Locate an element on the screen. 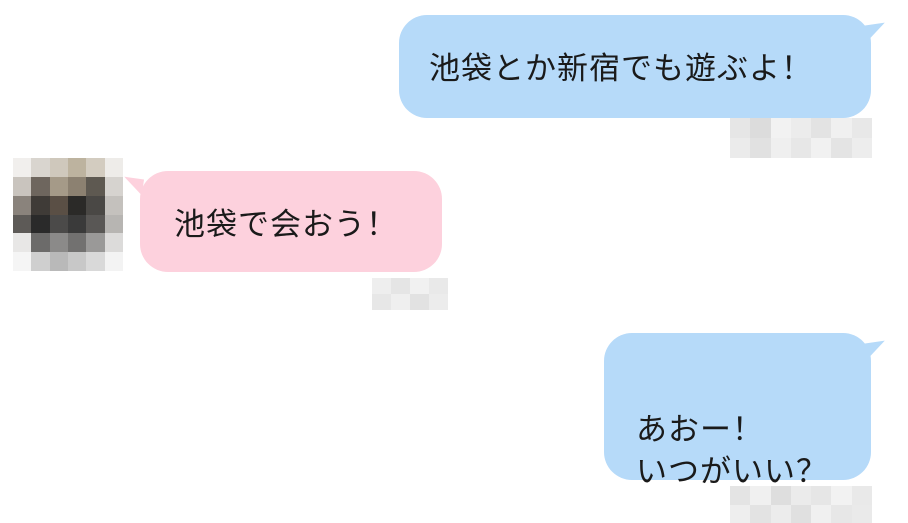 The image size is (908, 523). sent-message-bubble: 池袋とか新宿でも遊ぶよ！ is located at coordinates (635, 66).